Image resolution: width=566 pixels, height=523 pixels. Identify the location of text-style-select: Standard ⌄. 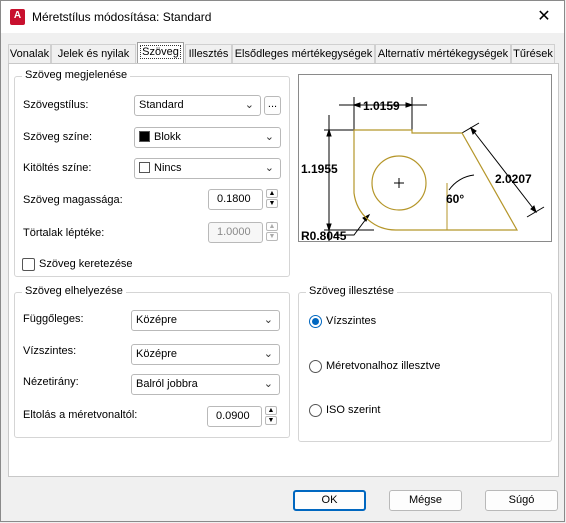
(197, 105).